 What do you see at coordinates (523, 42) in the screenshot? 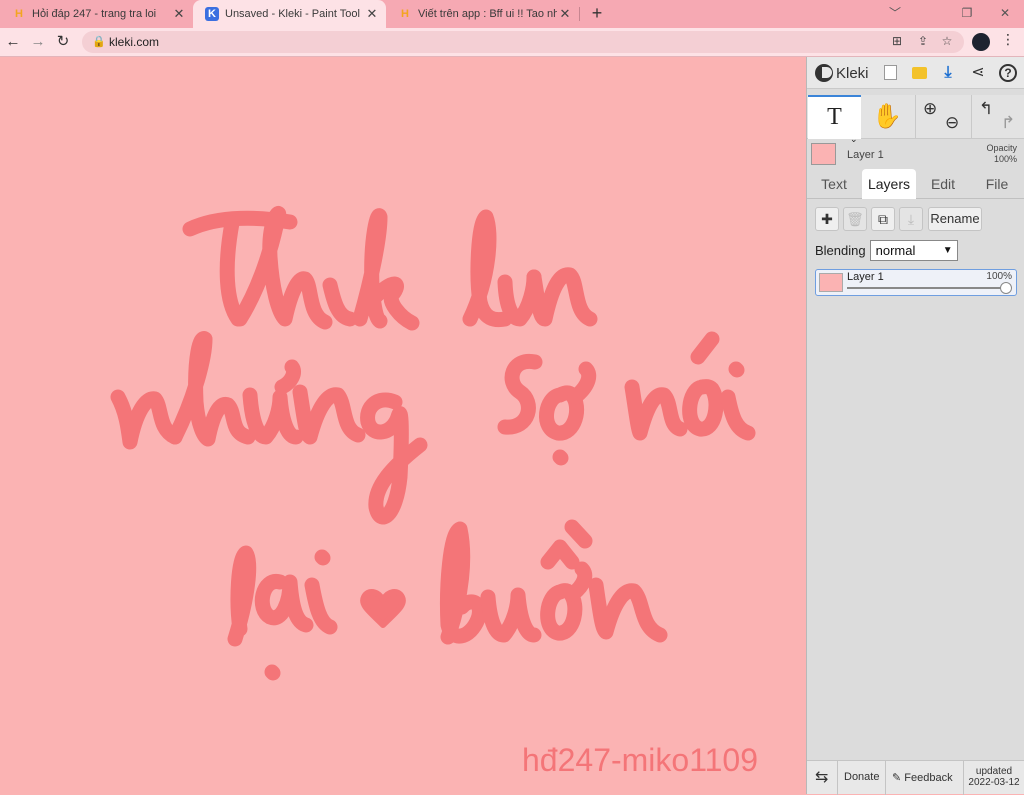
I see `address-bar: 🔒 kleki.com ⊞ ⇪ ☆` at bounding box center [523, 42].